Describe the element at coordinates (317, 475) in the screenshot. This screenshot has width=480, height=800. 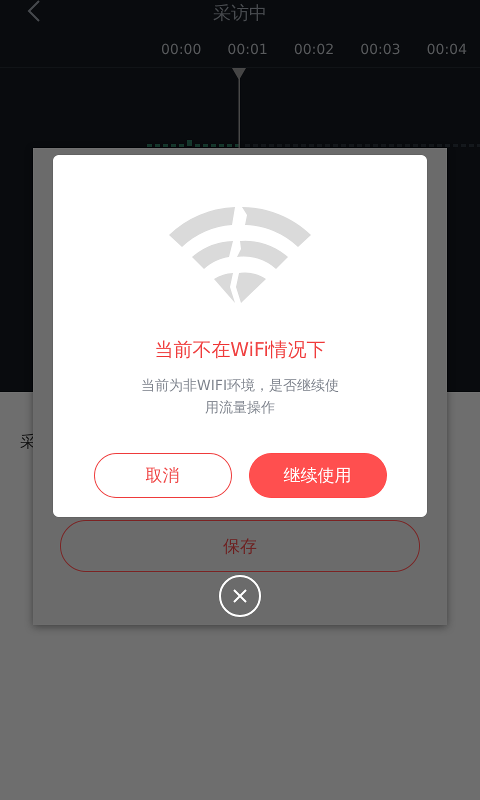
I see `continue-button: 继续使用` at that location.